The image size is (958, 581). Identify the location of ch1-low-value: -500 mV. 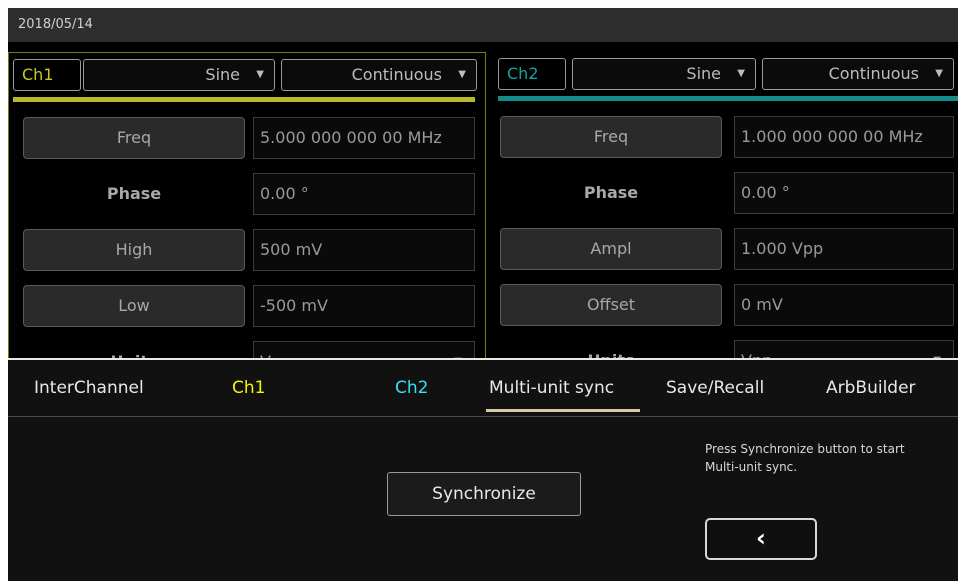
(364, 306).